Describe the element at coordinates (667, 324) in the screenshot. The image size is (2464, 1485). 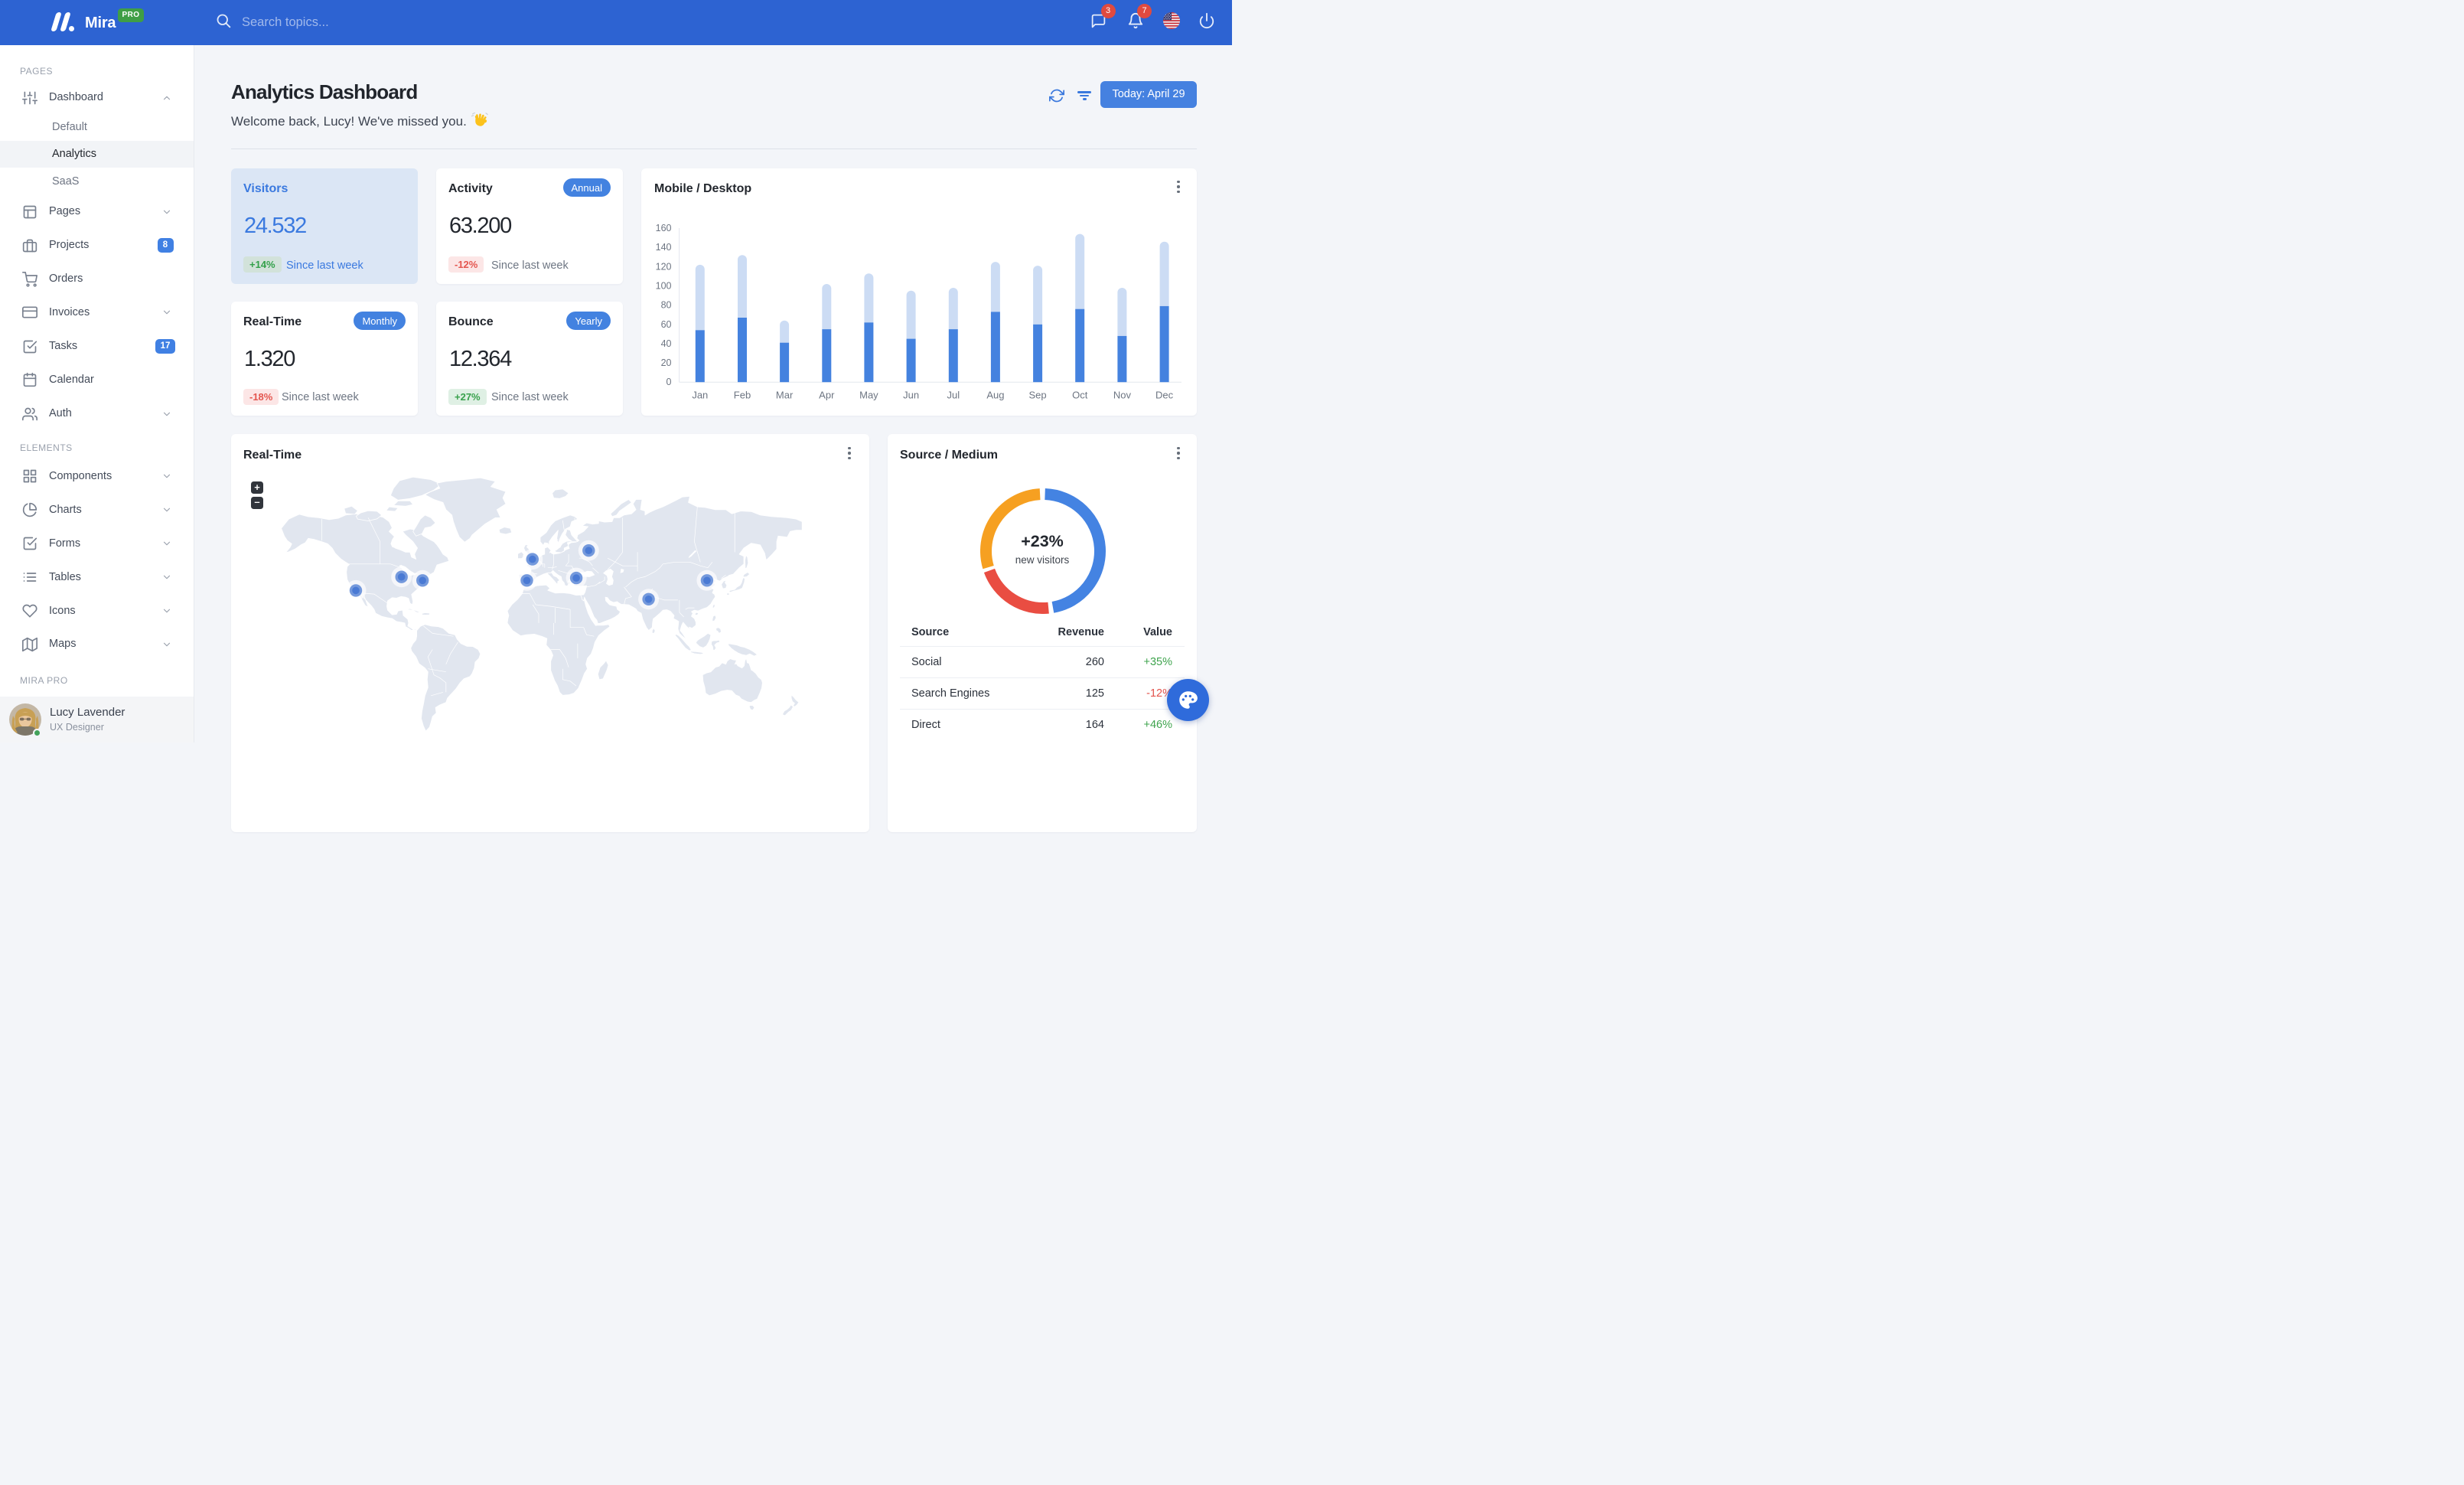
I see `svg-text: 60` at that location.